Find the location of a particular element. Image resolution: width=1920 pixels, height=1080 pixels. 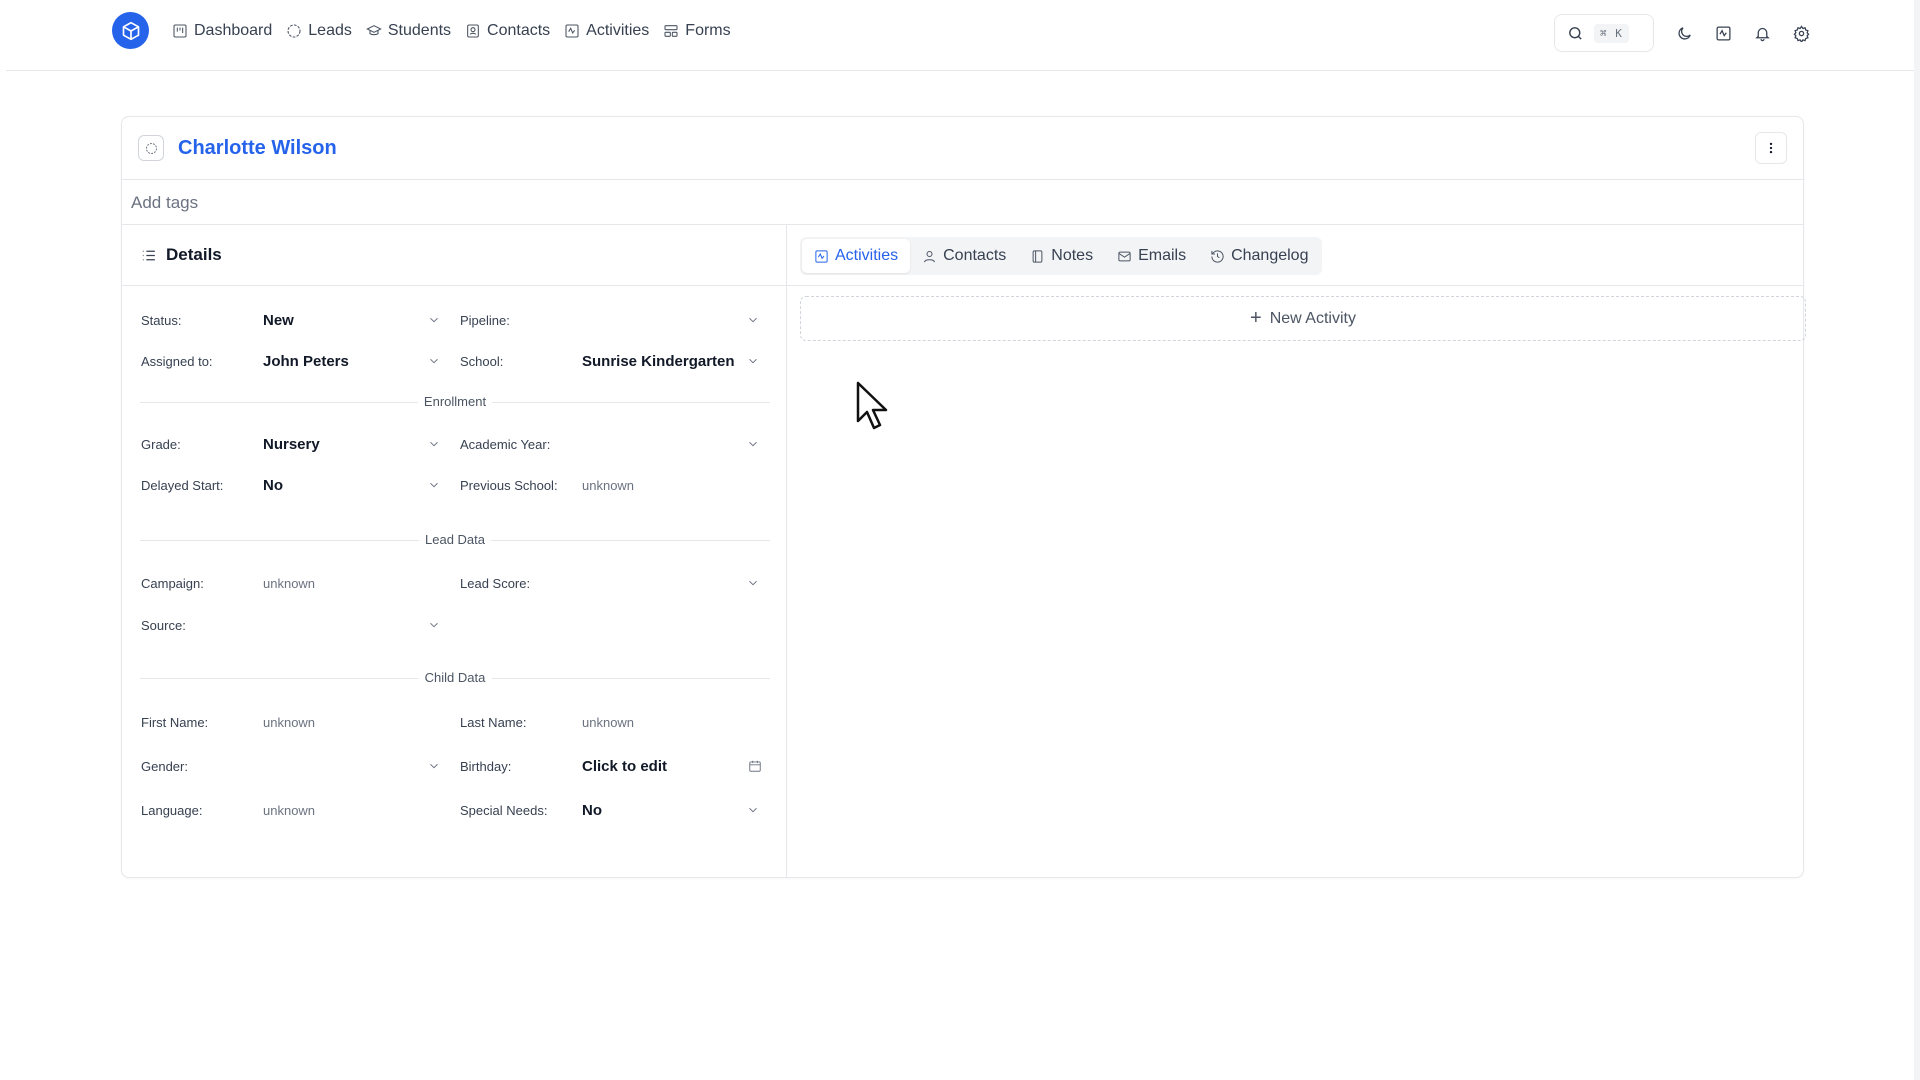

field-value: Sunrise Kindergarten is located at coordinates (658, 361).